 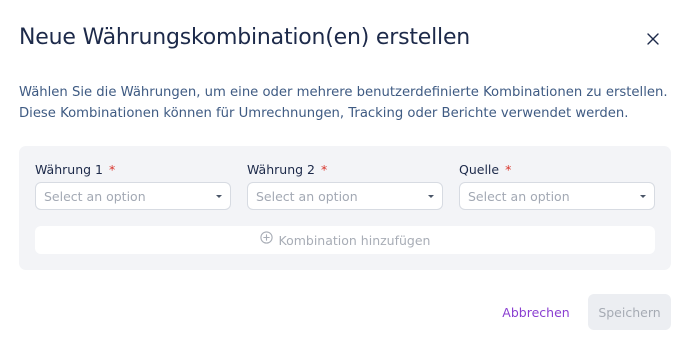 I want to click on currency-2-label: Währung 2 *, so click(x=287, y=169).